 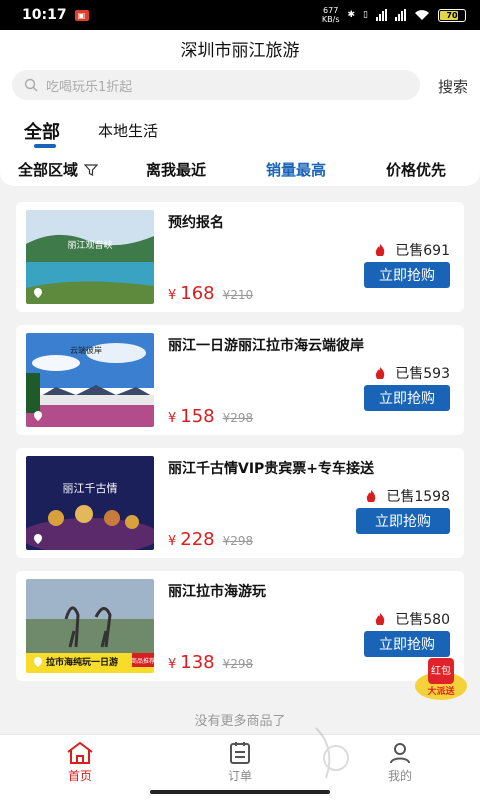 What do you see at coordinates (240, 792) in the screenshot?
I see `home-indicator` at bounding box center [240, 792].